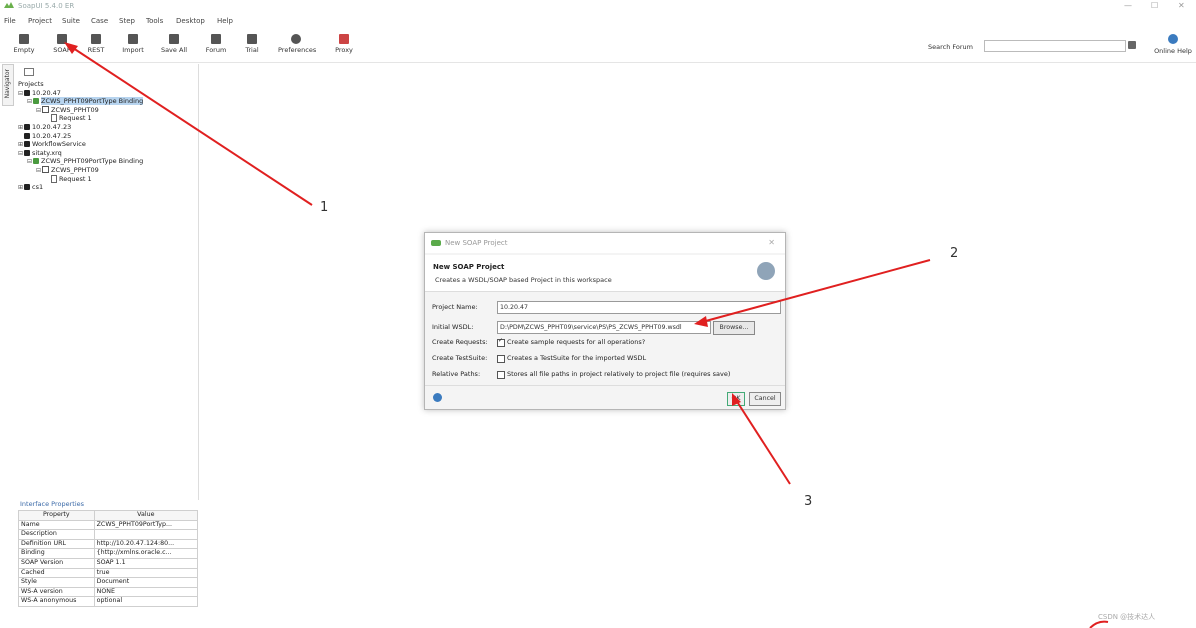  Describe the element at coordinates (29, 72) in the screenshot. I see `collapse-all-icon` at that location.